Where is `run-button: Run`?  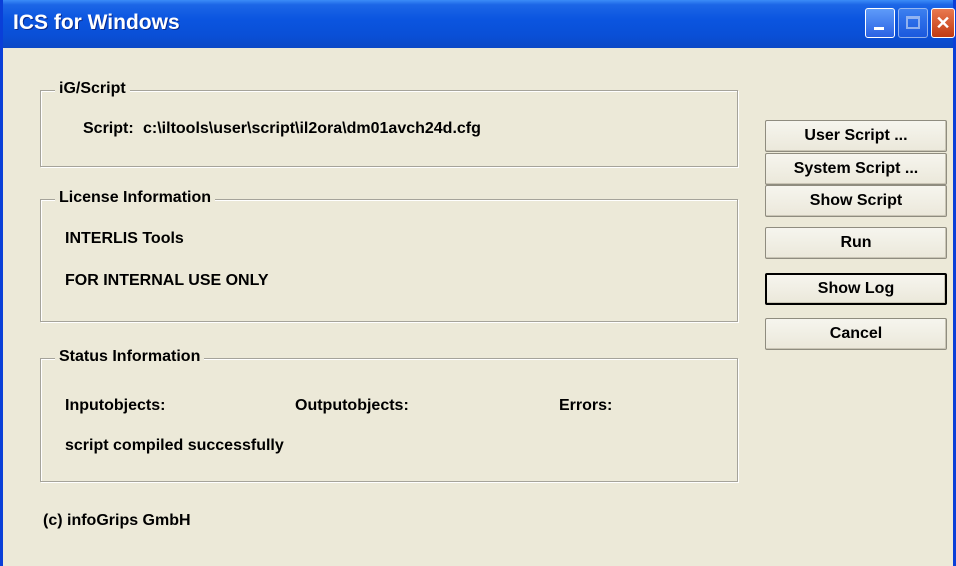
run-button: Run is located at coordinates (856, 243).